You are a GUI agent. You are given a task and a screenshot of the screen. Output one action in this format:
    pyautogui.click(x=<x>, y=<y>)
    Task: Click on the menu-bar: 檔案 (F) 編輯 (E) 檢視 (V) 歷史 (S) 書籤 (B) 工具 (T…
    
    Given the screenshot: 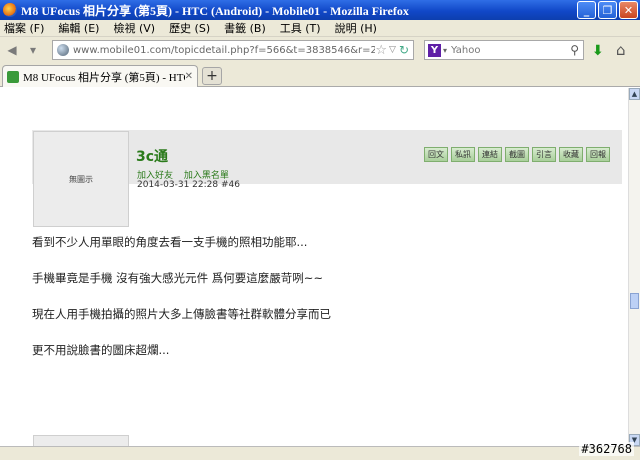 What is the action you would take?
    pyautogui.click(x=320, y=28)
    